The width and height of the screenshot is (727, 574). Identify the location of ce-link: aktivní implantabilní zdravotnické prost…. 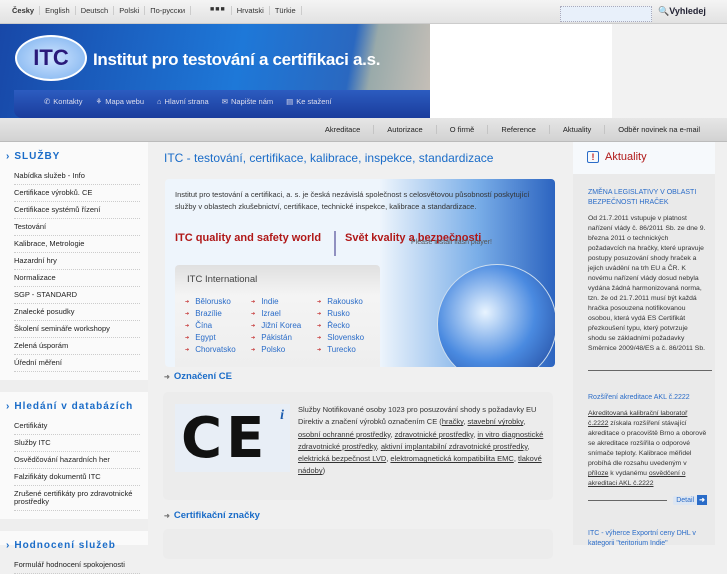
(454, 446).